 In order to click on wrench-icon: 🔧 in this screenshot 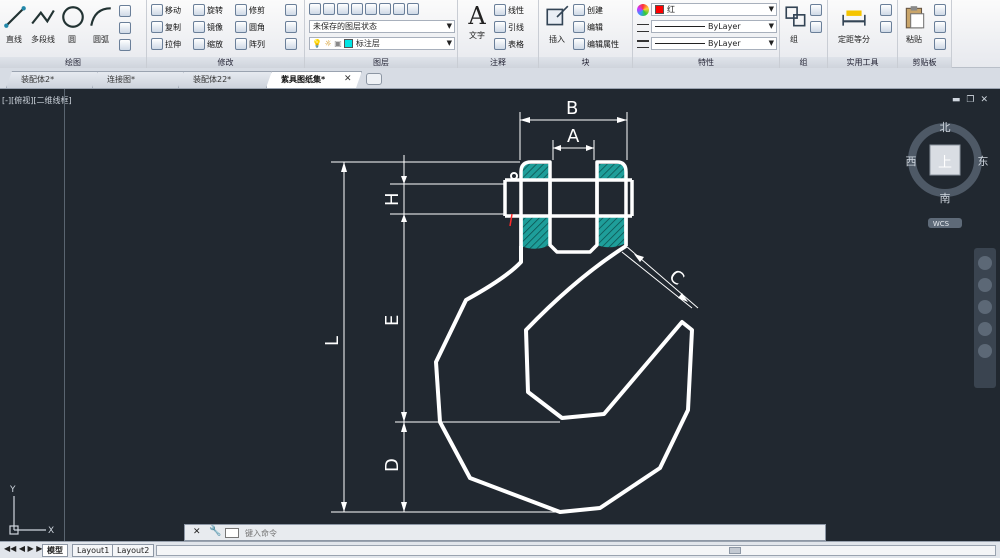, I will do `click(215, 531)`.